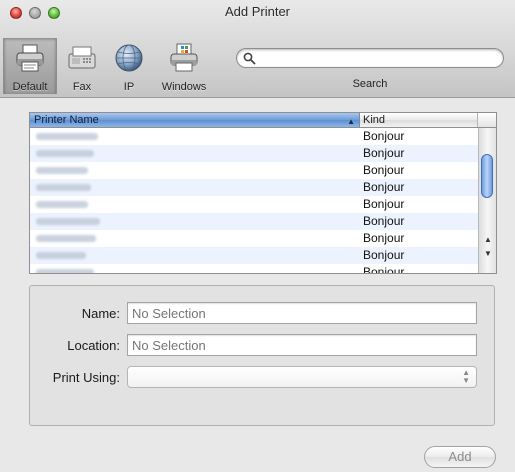 The height and width of the screenshot is (472, 515). What do you see at coordinates (30, 87) in the screenshot?
I see `toolbar-default-label: Default` at bounding box center [30, 87].